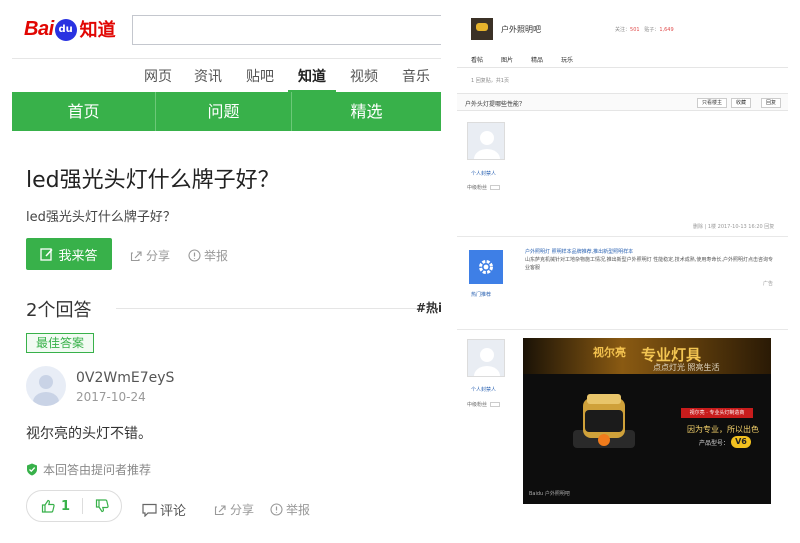  I want to click on post-user-level: 中级粉丝, so click(484, 187).